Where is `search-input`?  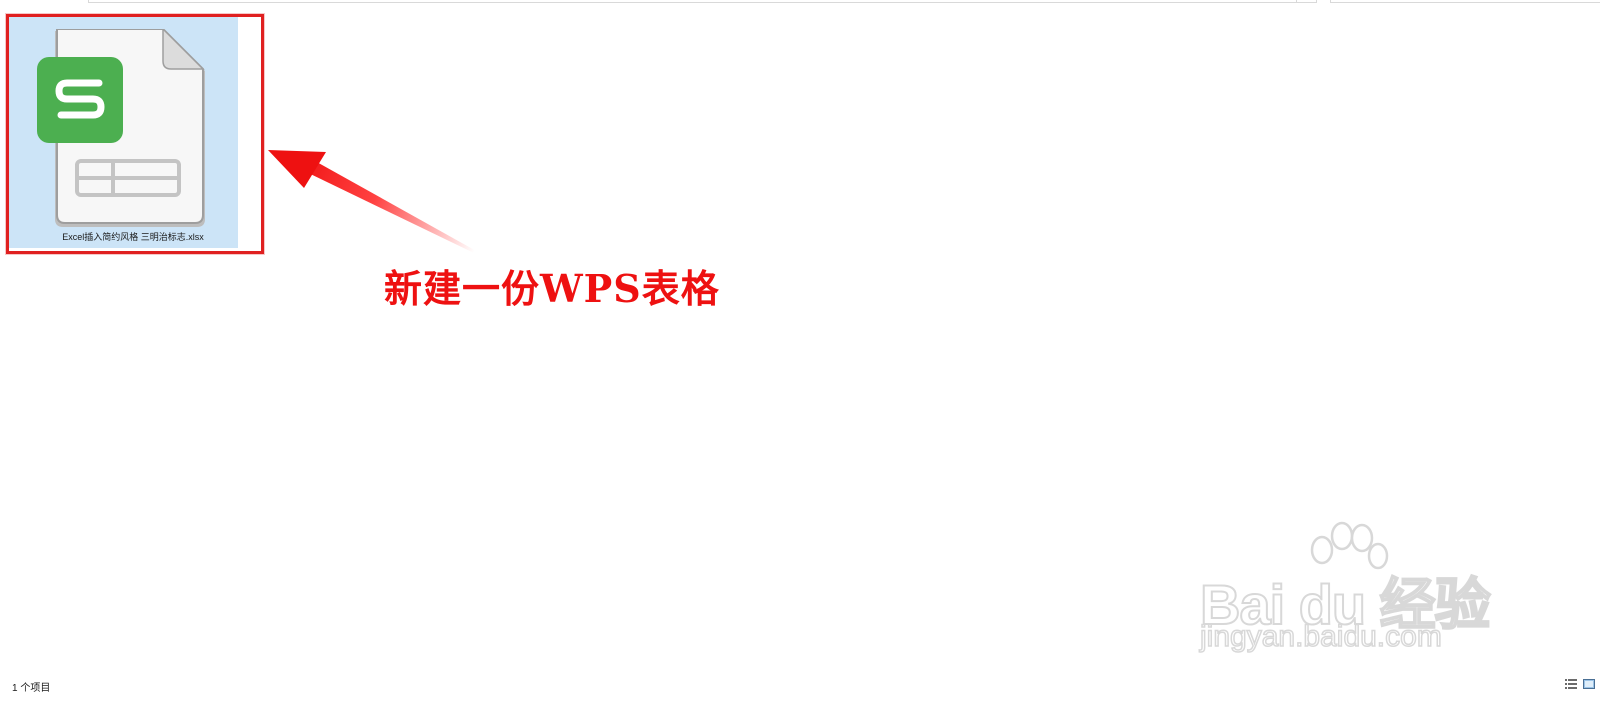
search-input is located at coordinates (1465, 1).